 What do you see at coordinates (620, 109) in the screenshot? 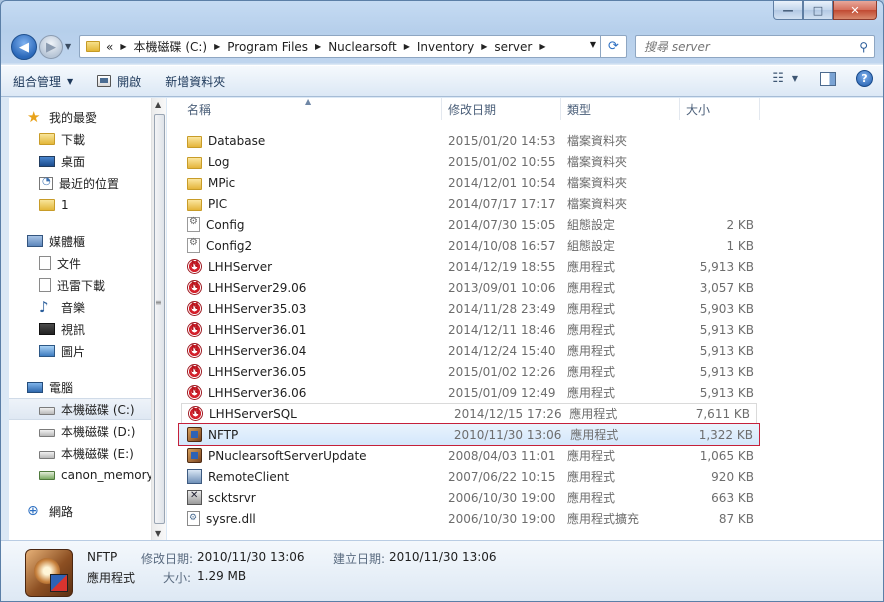
I see `column-header-type: 類型` at bounding box center [620, 109].